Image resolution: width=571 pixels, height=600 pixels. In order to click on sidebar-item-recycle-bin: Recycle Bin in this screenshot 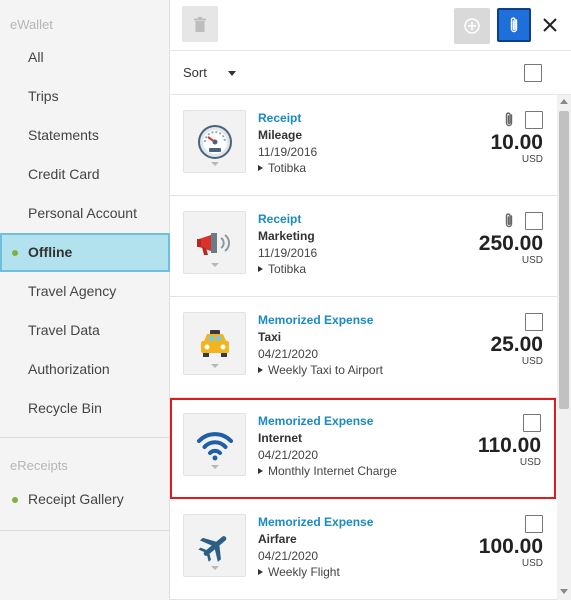, I will do `click(85, 408)`.